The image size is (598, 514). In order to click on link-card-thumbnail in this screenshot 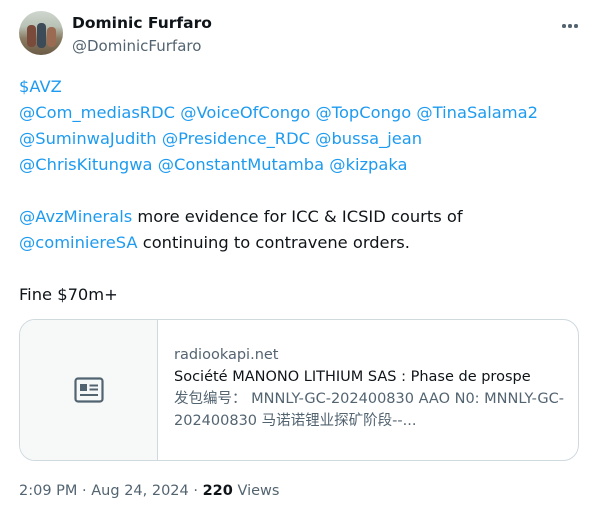, I will do `click(89, 390)`.